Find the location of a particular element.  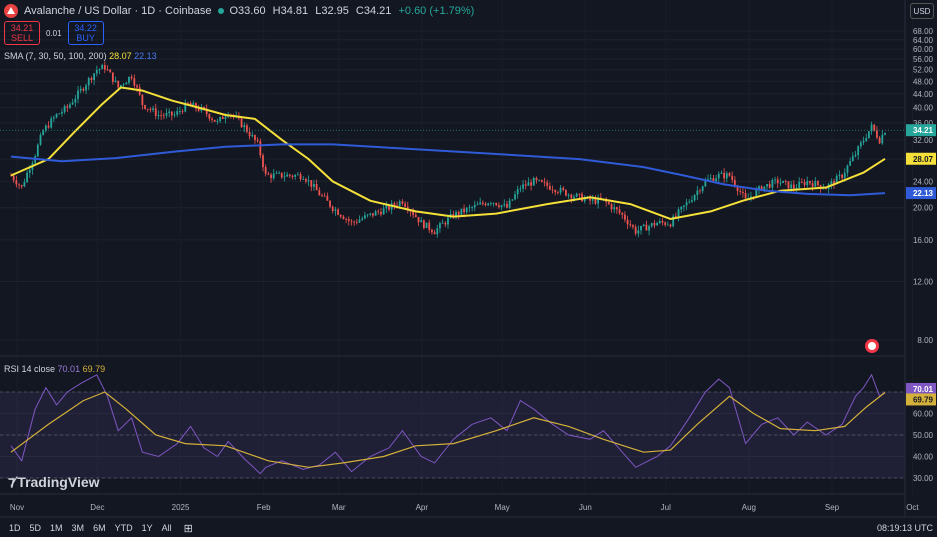

calendar-icon: ⊞ is located at coordinates (188, 528).